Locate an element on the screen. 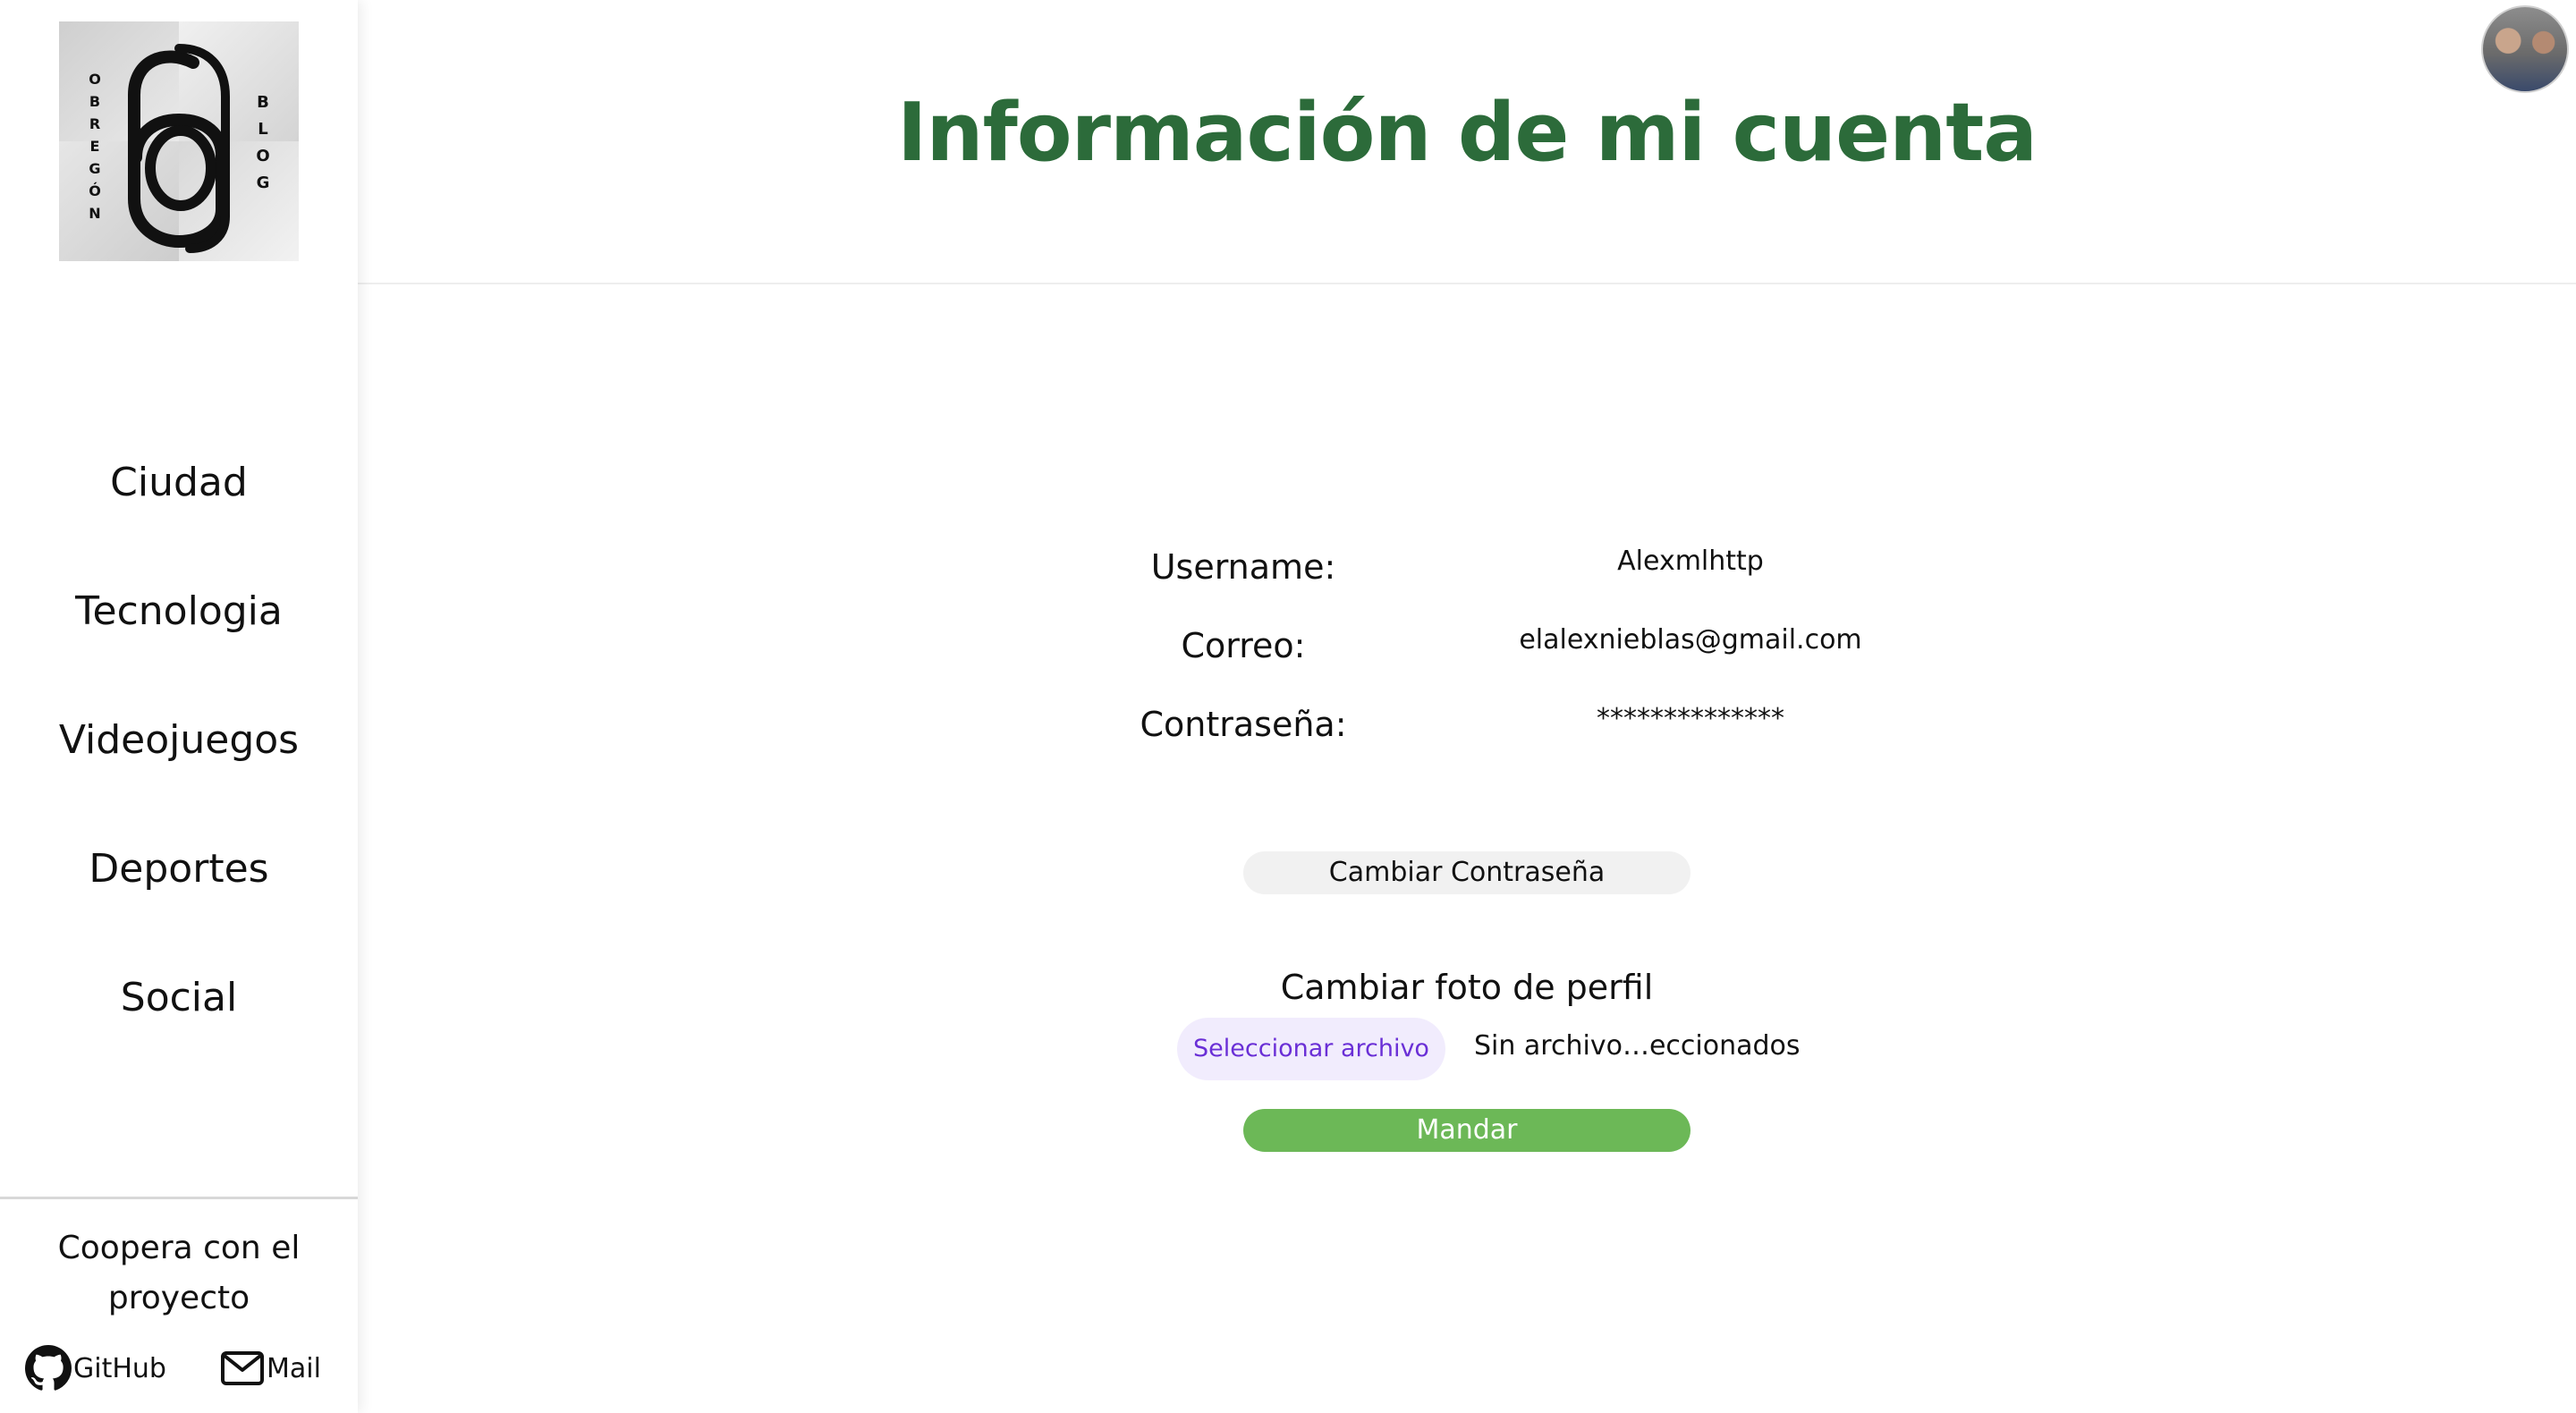  username-value: Alexmlhttp is located at coordinates (1690, 561).